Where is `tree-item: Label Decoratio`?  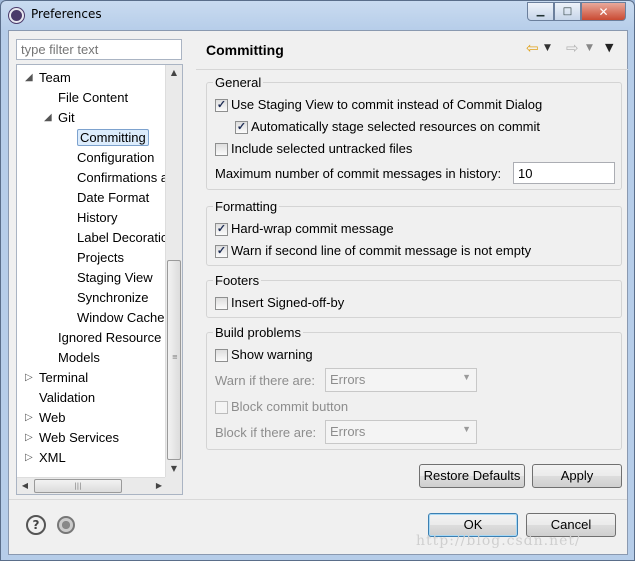 tree-item: Label Decoratio is located at coordinates (122, 238).